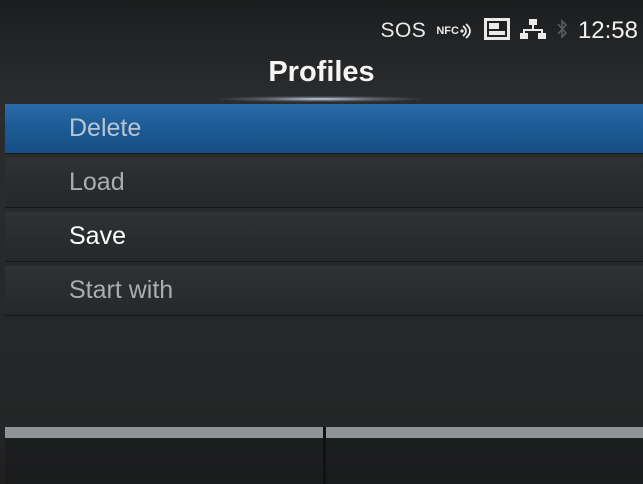 This screenshot has height=484, width=643. I want to click on nfc-icon: NFC, so click(455, 31).